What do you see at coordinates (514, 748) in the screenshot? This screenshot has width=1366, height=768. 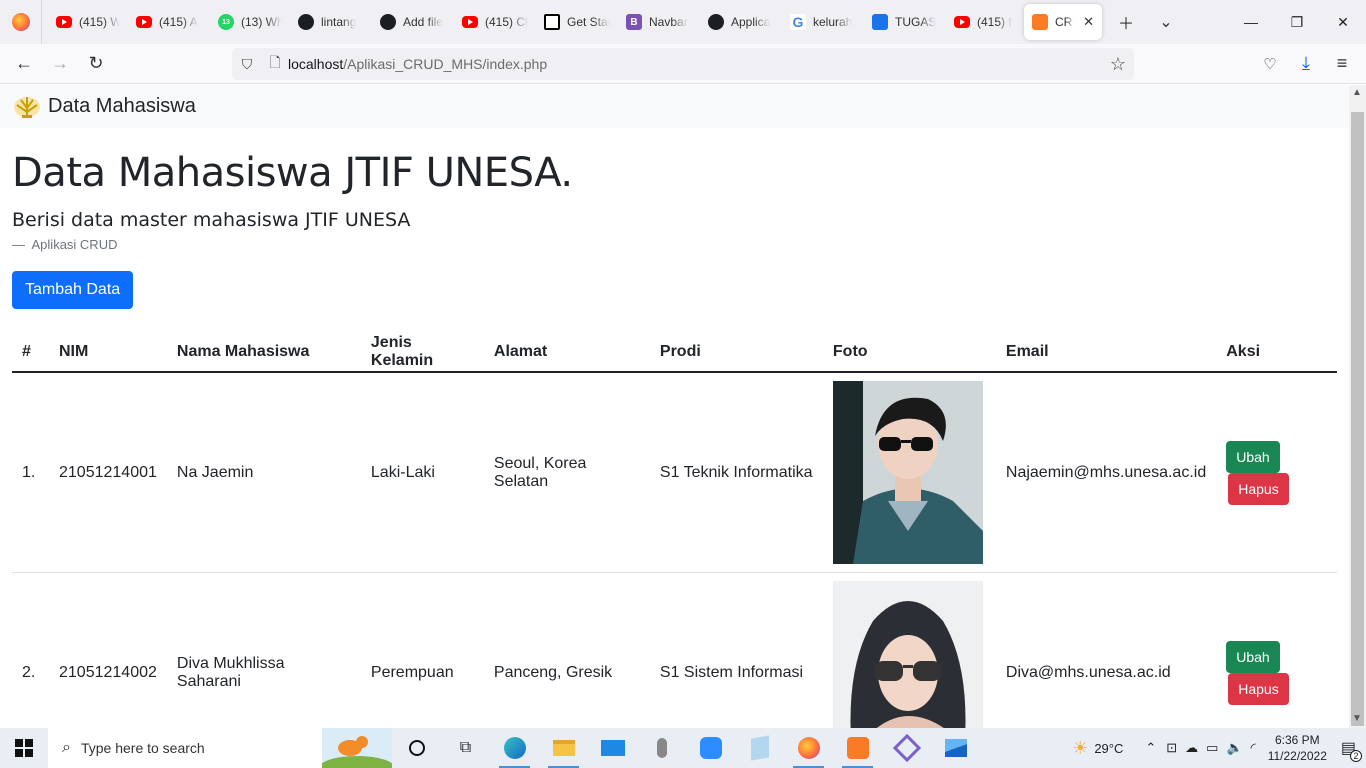 I see `edge-icon` at bounding box center [514, 748].